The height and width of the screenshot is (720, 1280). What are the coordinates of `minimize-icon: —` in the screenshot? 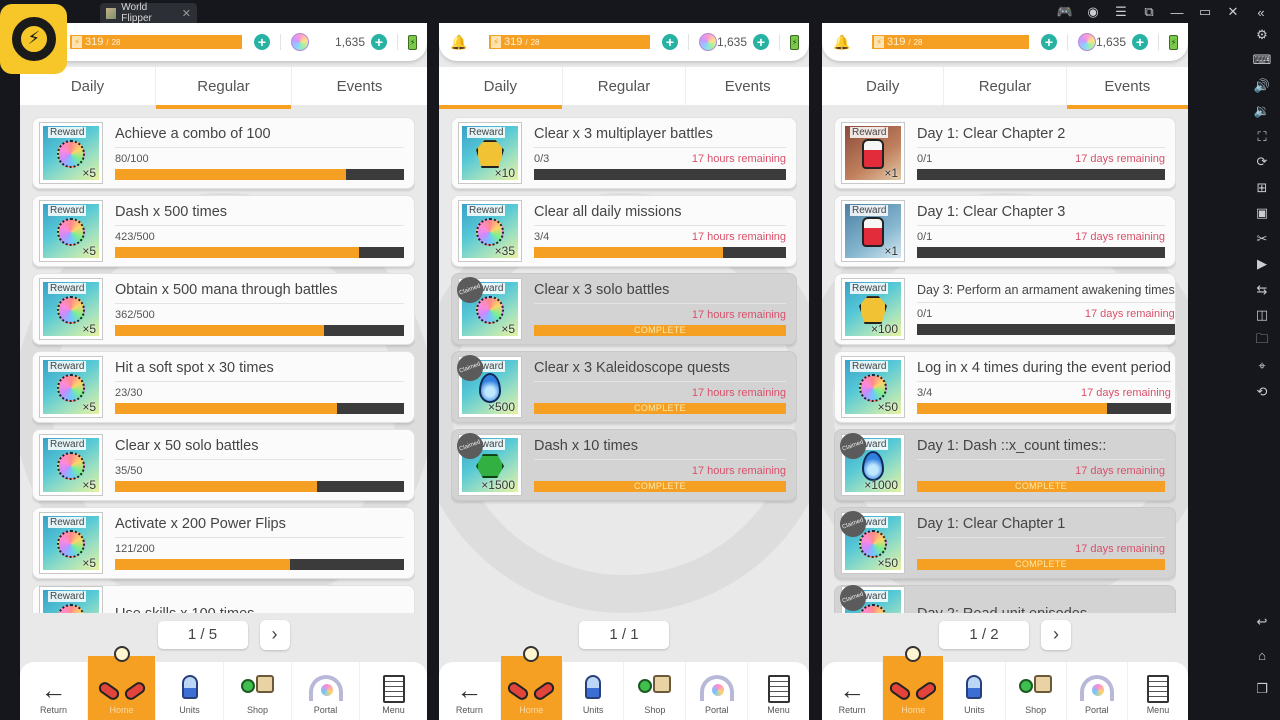 It's located at (1177, 12).